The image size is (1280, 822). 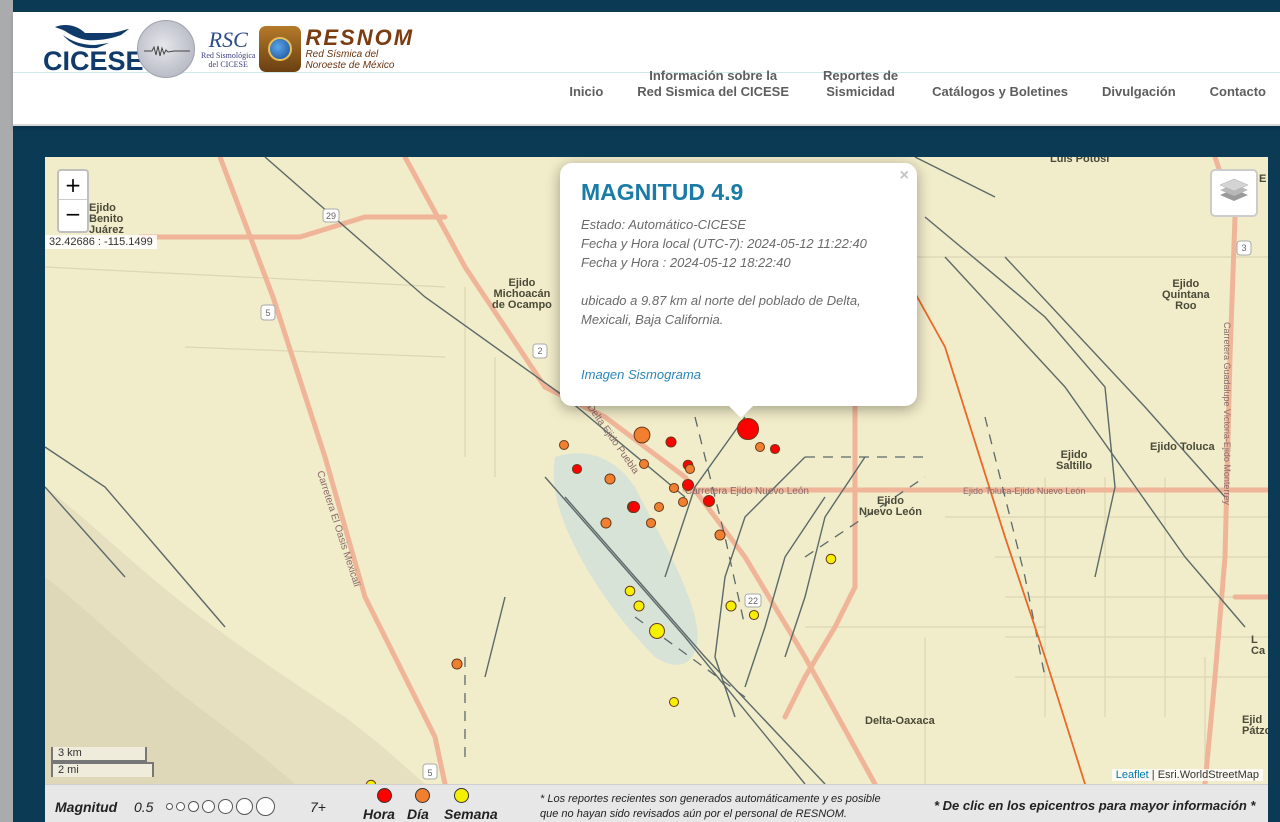 I want to click on scale-bar: 3 km 2 mi, so click(x=102, y=762).